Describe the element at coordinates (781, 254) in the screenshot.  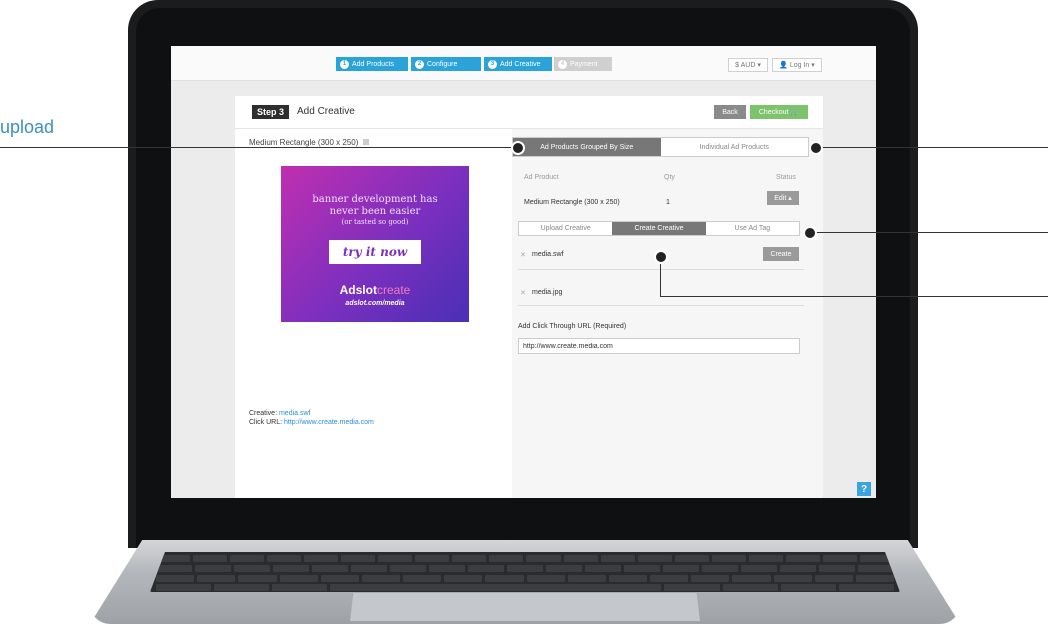
I see `create-button: Create` at that location.